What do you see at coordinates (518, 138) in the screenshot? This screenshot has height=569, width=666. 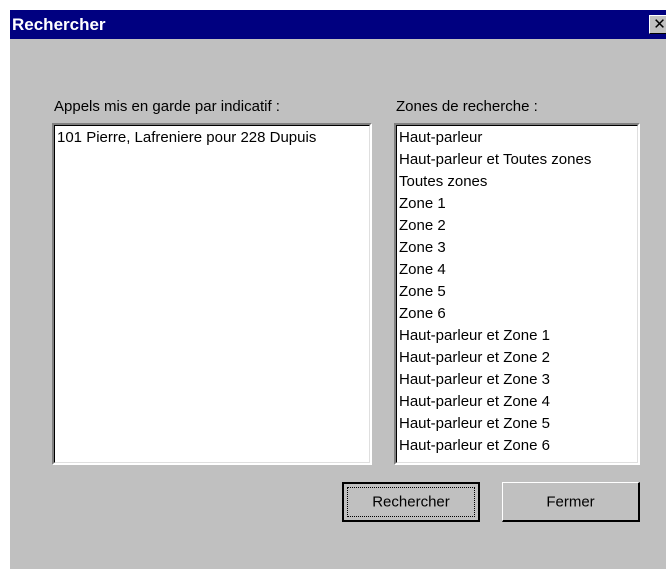 I see `zone-item: Haut-parleur` at bounding box center [518, 138].